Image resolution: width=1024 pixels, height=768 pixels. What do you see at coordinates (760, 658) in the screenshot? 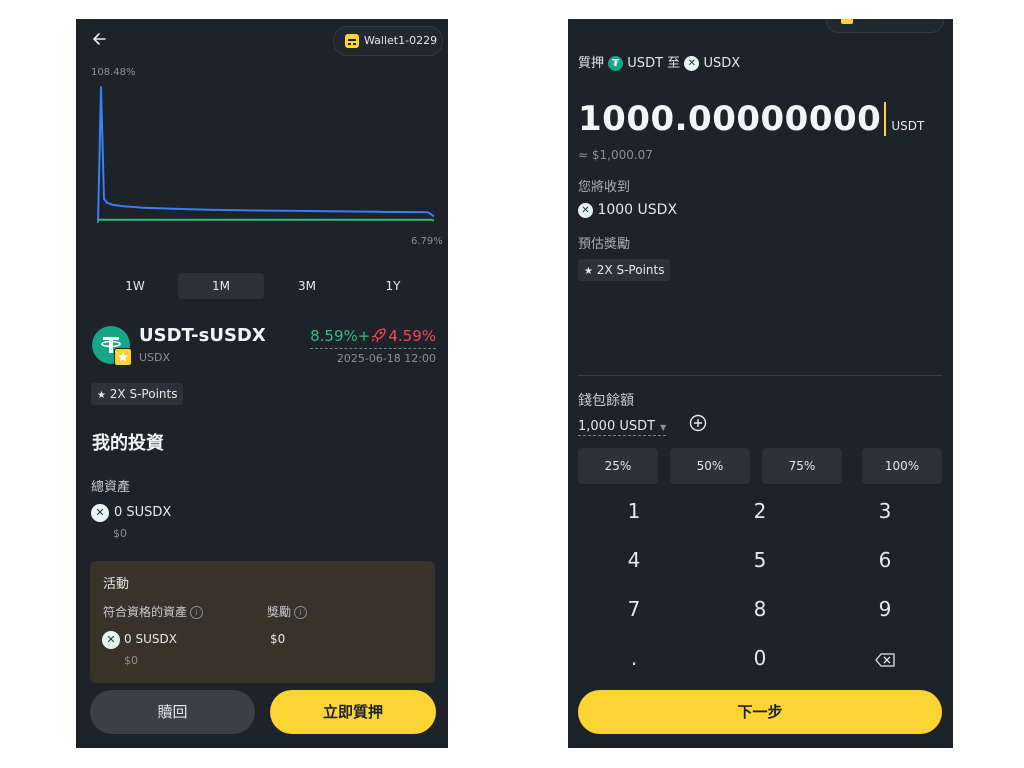
I see `key-0: 0` at bounding box center [760, 658].